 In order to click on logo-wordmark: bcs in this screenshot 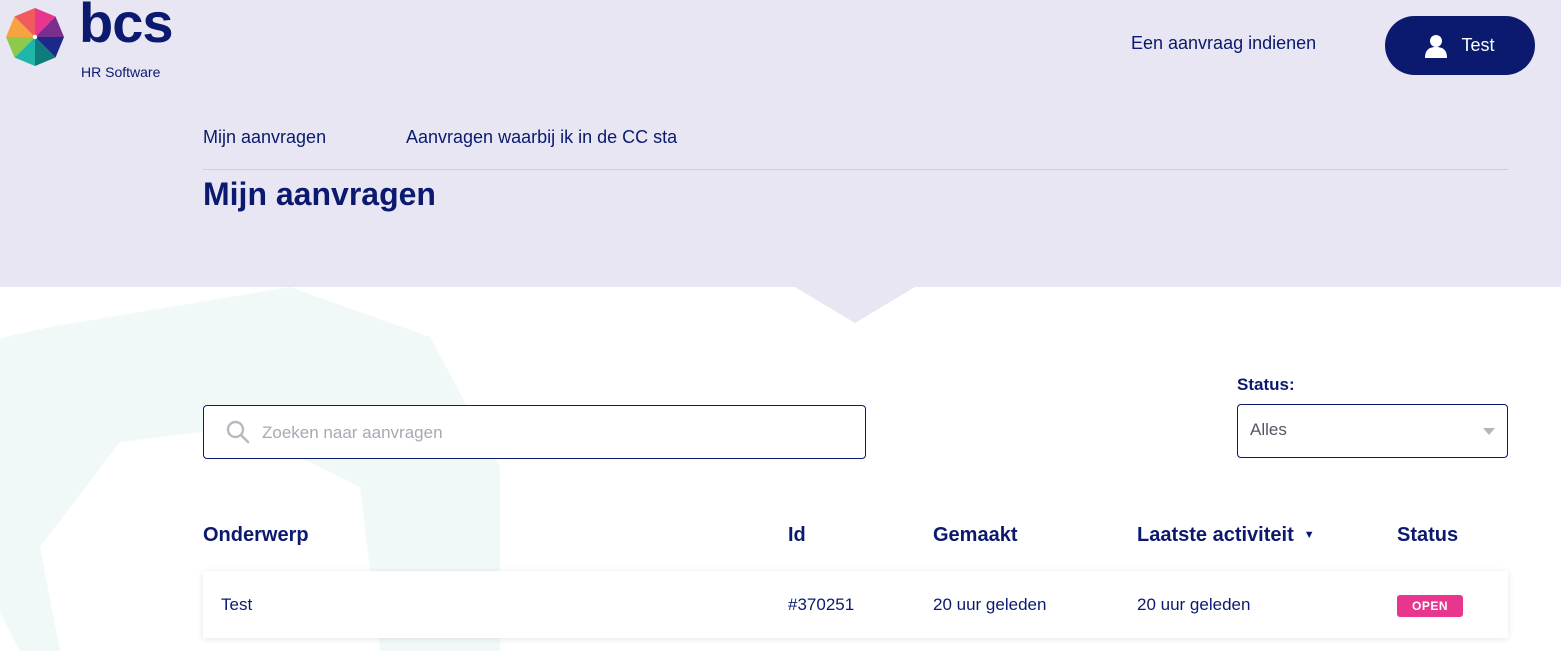, I will do `click(126, 27)`.